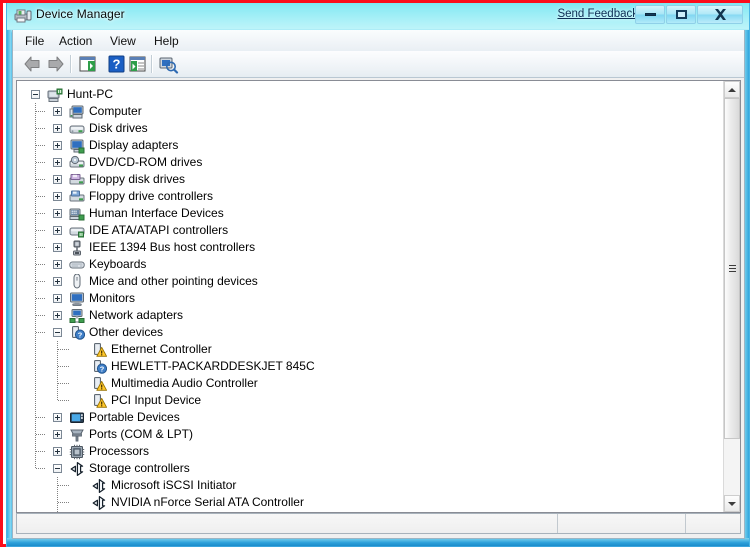  What do you see at coordinates (131, 434) in the screenshot?
I see `tree-node: Ports (COM & LPT)` at bounding box center [131, 434].